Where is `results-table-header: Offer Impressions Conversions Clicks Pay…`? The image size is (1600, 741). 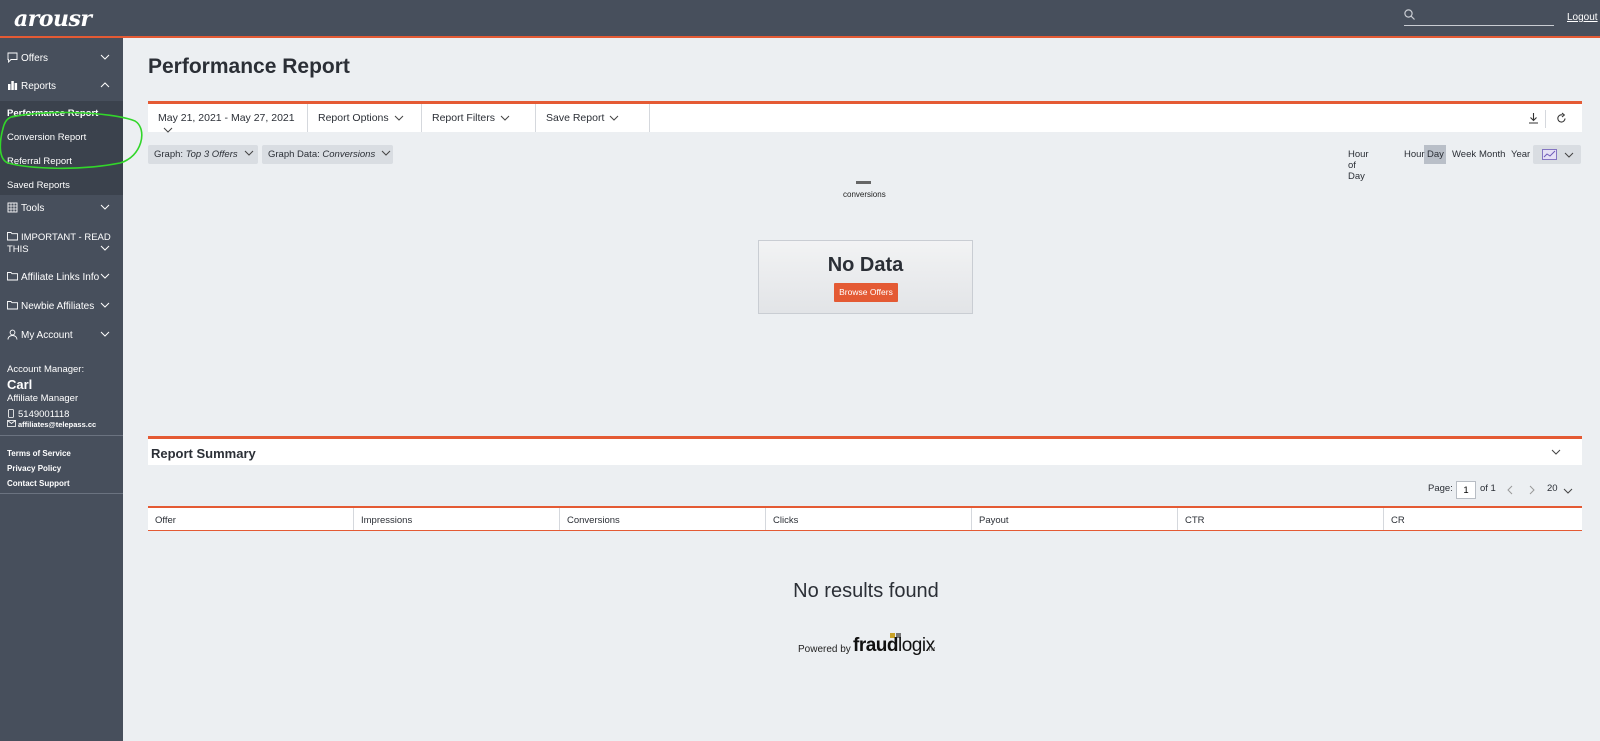
results-table-header: Offer Impressions Conversions Clicks Pay… is located at coordinates (865, 518).